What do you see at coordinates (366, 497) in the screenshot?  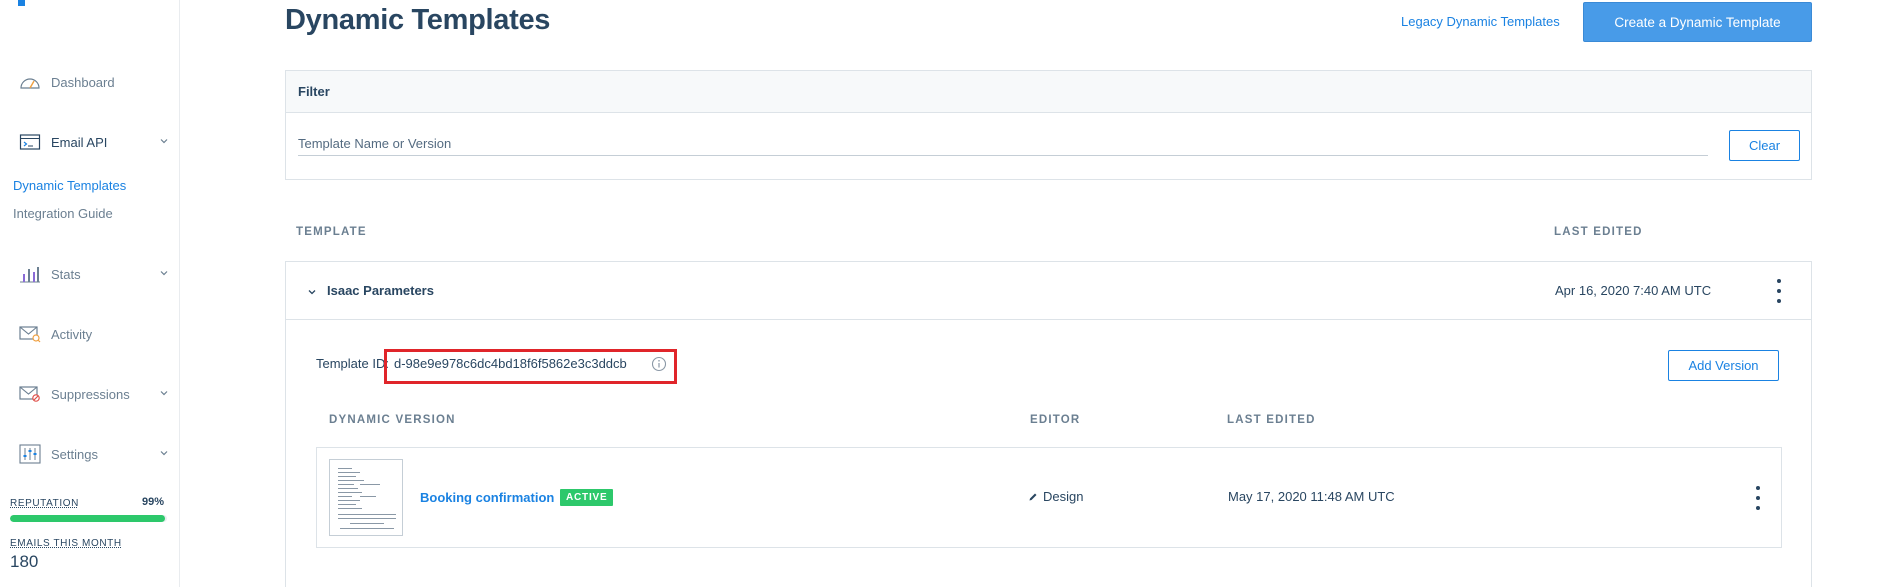 I see `version-thumbnail` at bounding box center [366, 497].